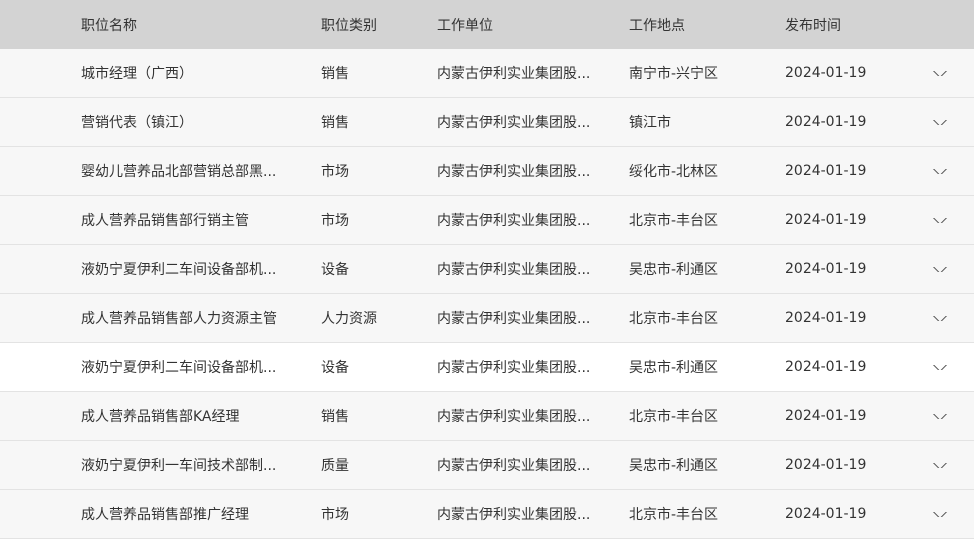 The image size is (974, 542). I want to click on job-name: 城市经理（广西）, so click(160, 73).